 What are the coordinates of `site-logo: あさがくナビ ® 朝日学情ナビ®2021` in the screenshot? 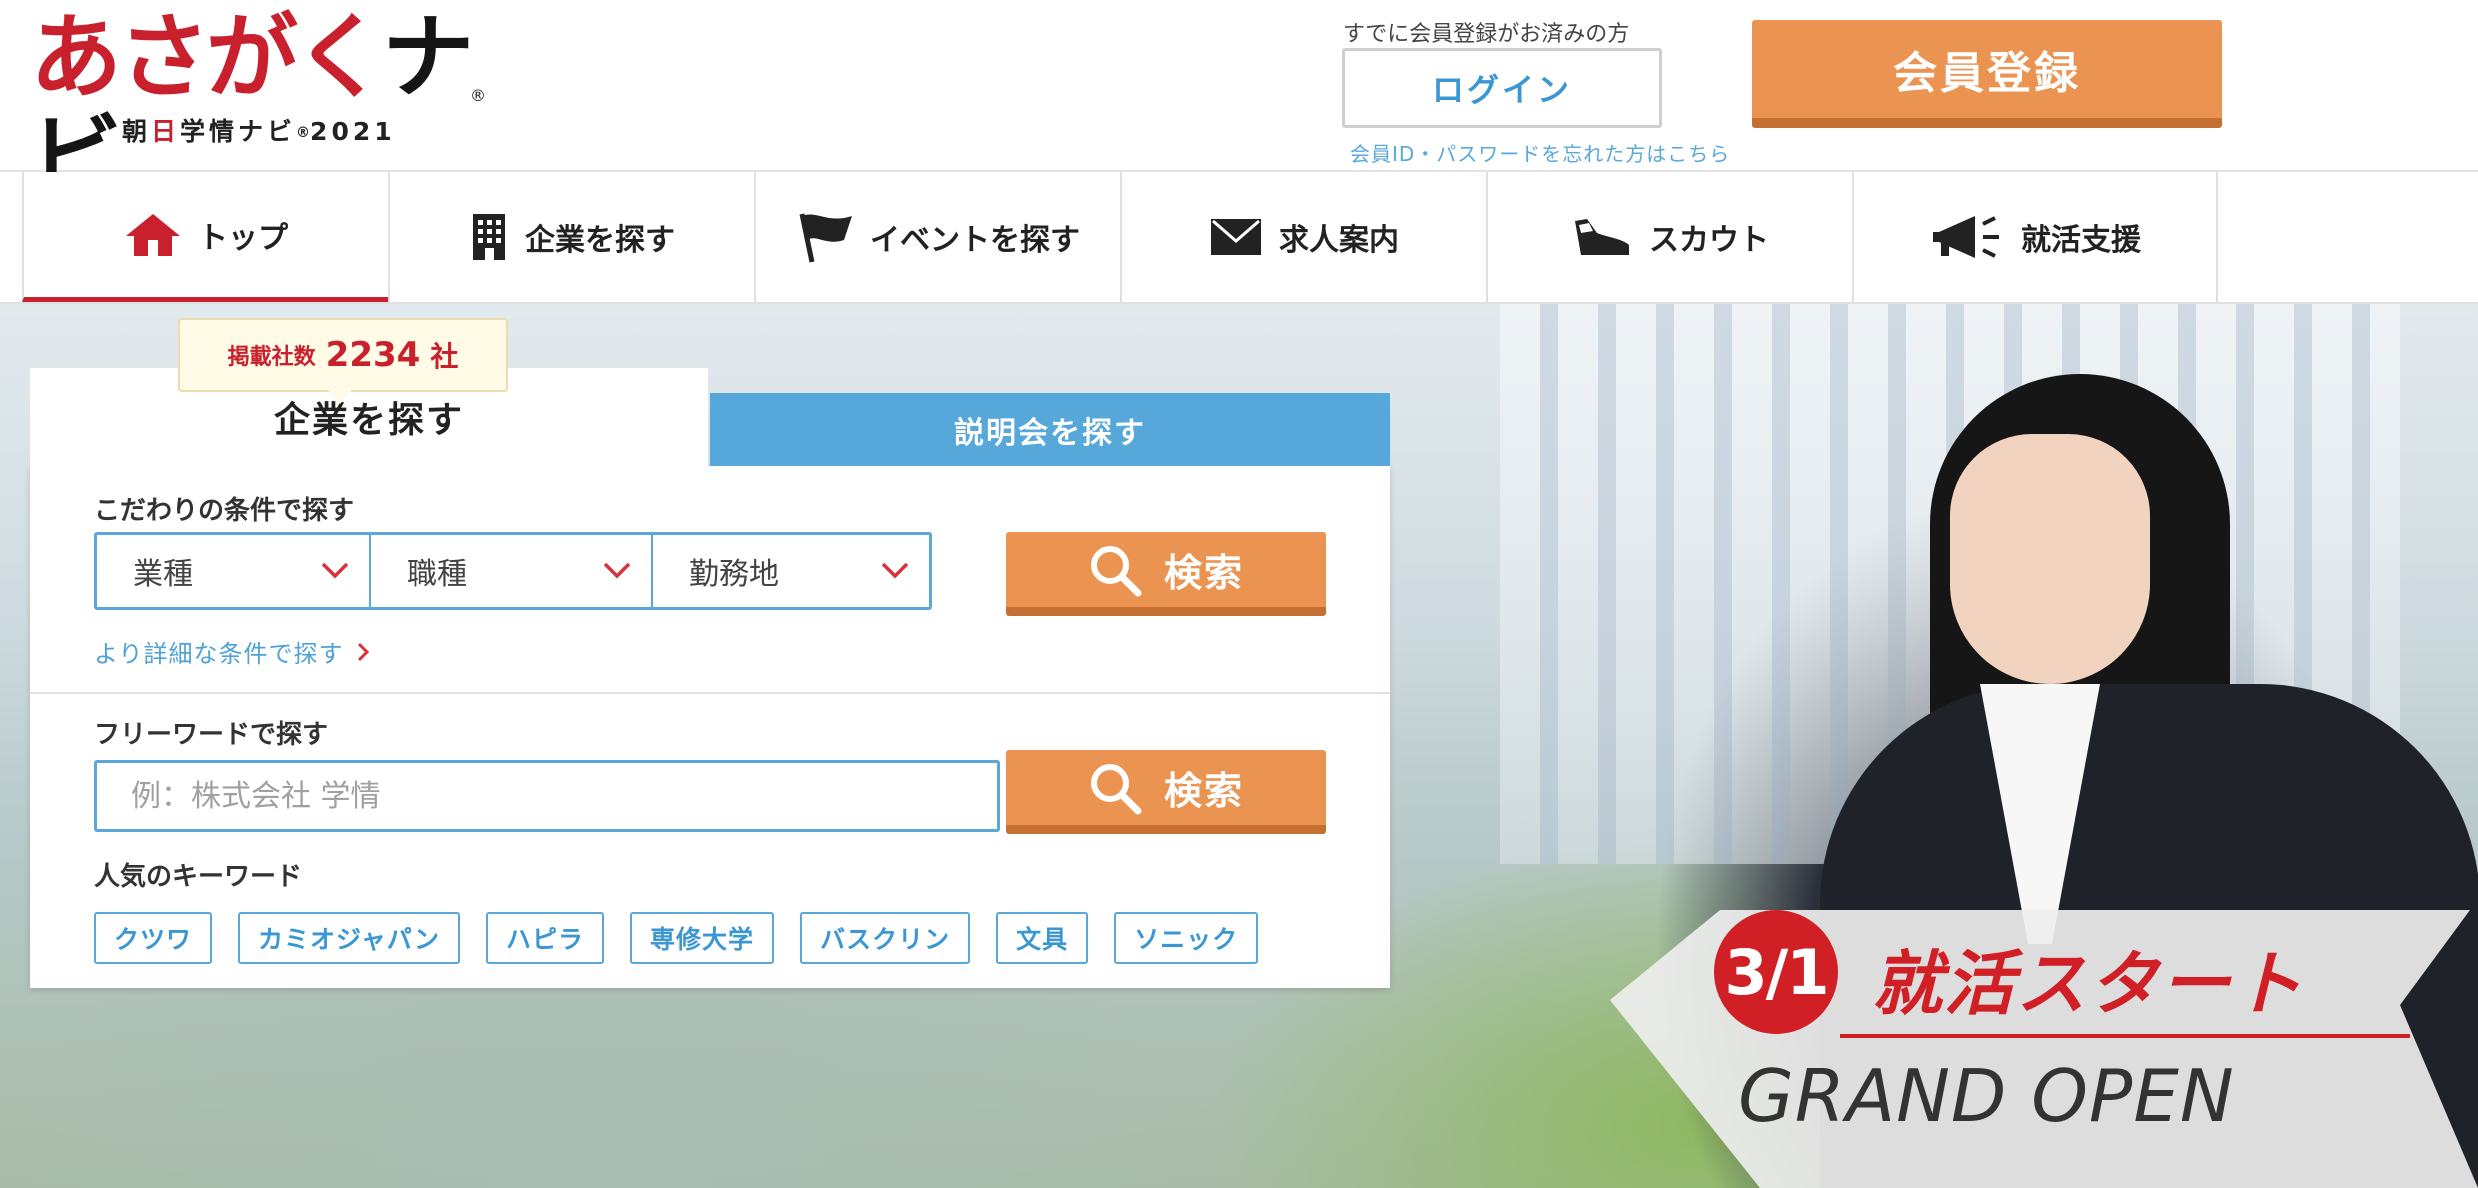 It's located at (260, 108).